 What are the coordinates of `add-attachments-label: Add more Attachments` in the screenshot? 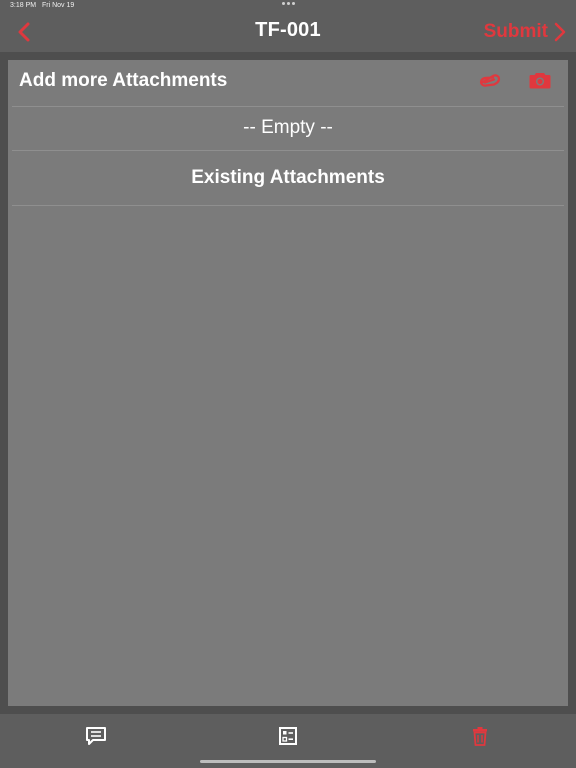 It's located at (123, 80).